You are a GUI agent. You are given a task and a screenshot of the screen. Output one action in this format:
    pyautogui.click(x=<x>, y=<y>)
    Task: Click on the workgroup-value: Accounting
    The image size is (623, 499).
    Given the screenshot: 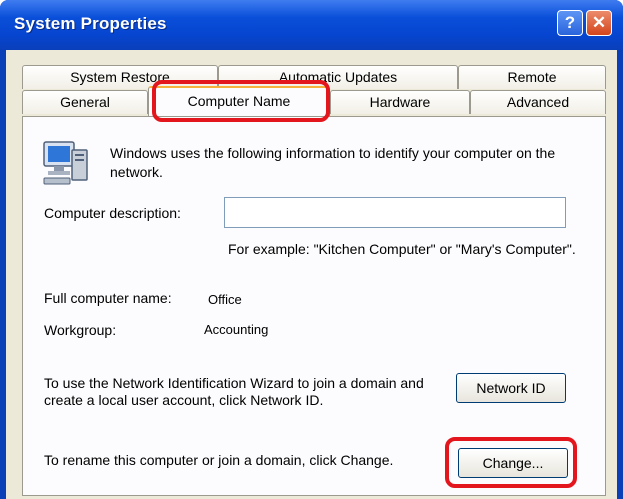 What is the action you would take?
    pyautogui.click(x=236, y=329)
    